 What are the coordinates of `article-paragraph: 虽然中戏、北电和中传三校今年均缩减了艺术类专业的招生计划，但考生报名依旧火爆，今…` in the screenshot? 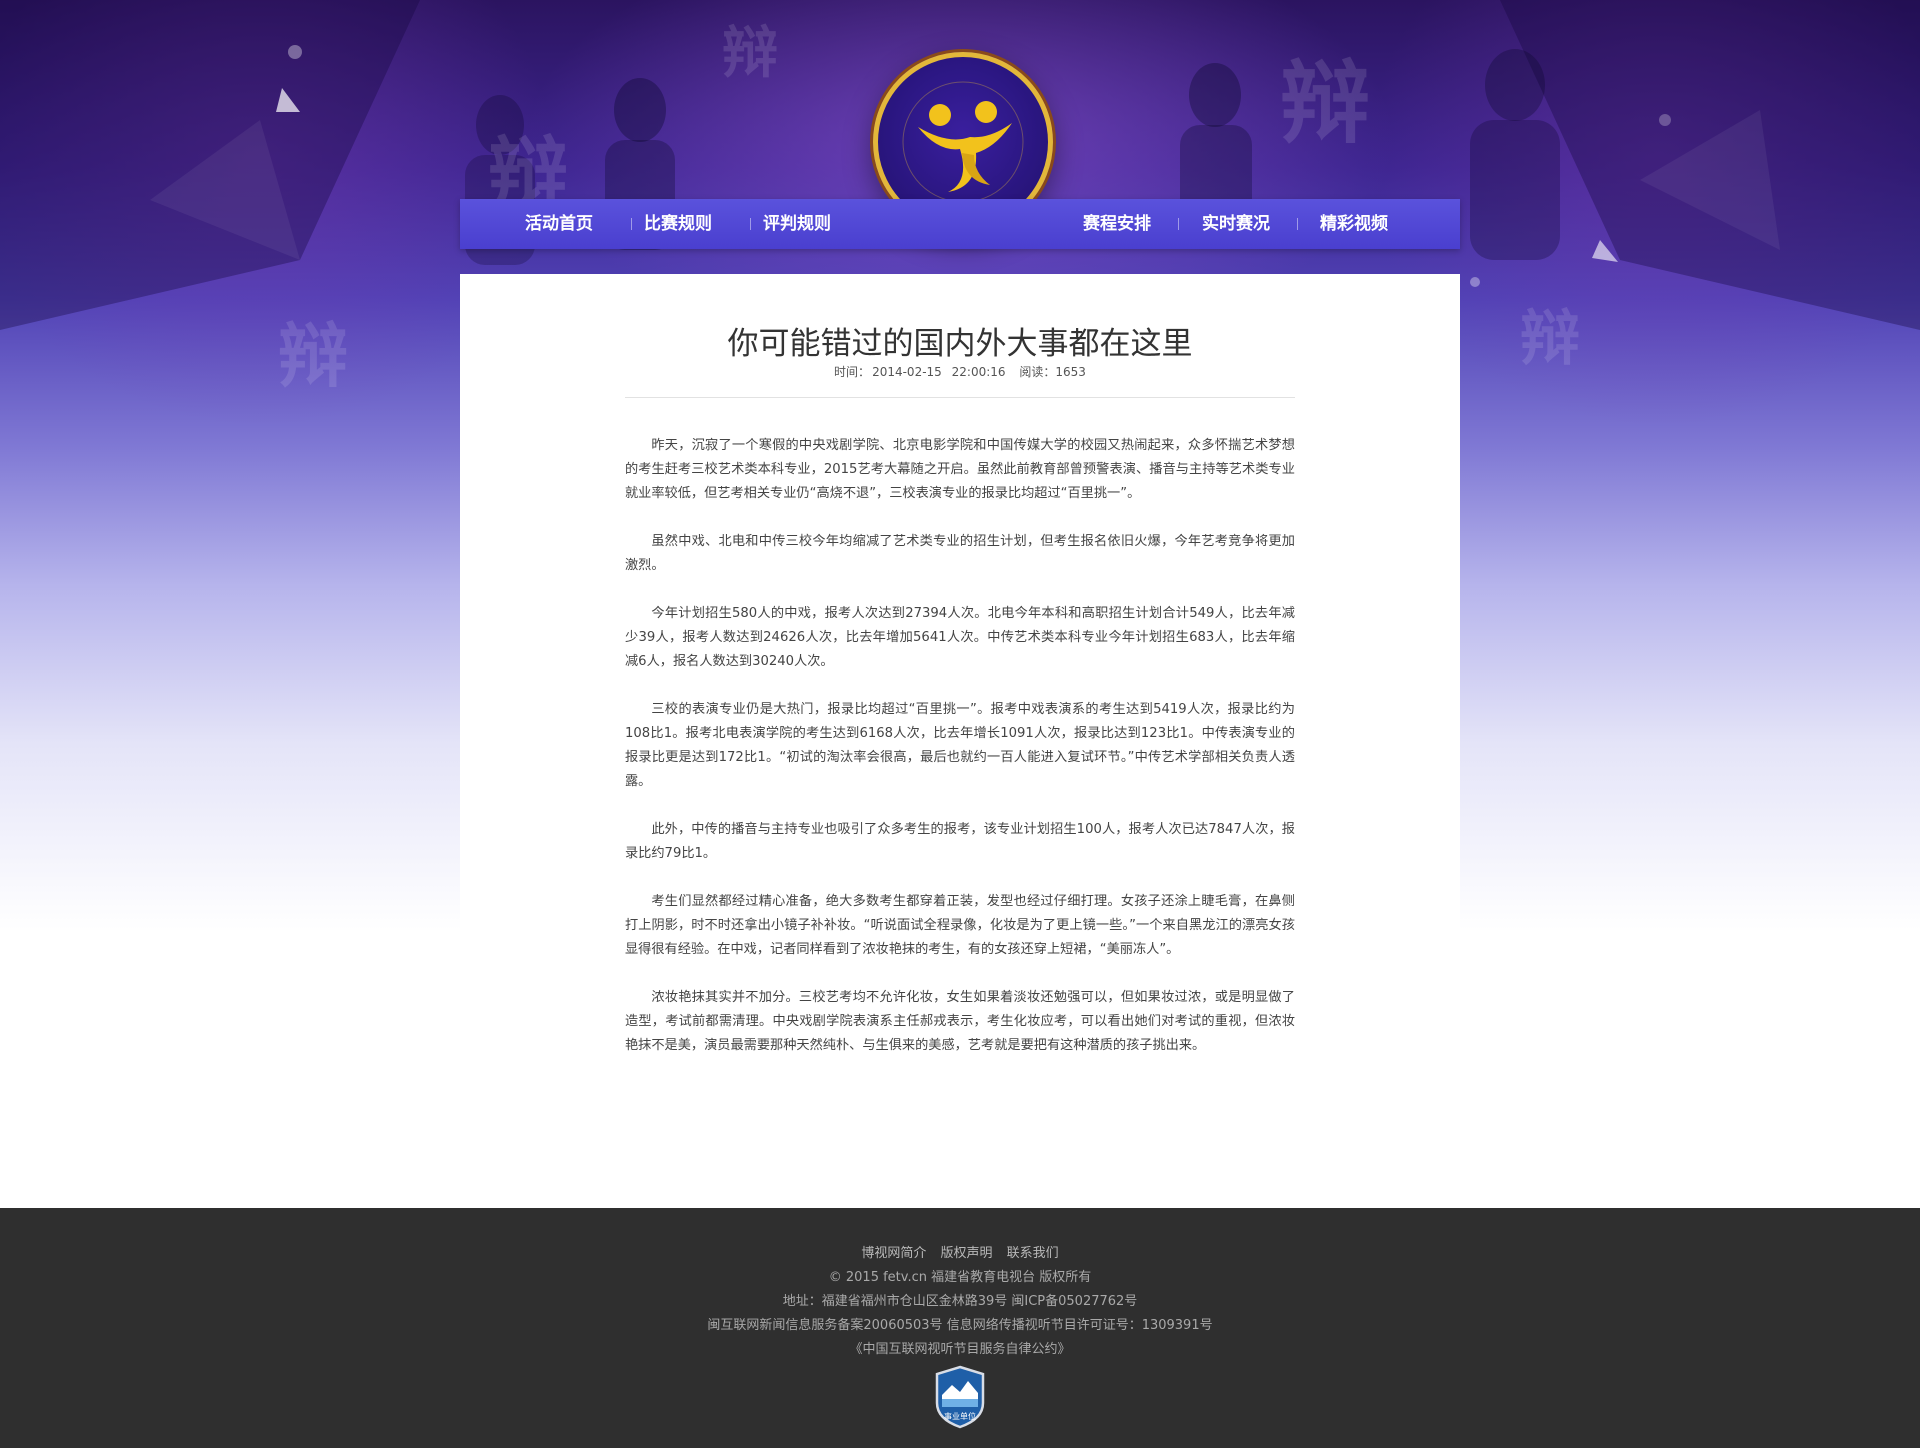 It's located at (960, 553).